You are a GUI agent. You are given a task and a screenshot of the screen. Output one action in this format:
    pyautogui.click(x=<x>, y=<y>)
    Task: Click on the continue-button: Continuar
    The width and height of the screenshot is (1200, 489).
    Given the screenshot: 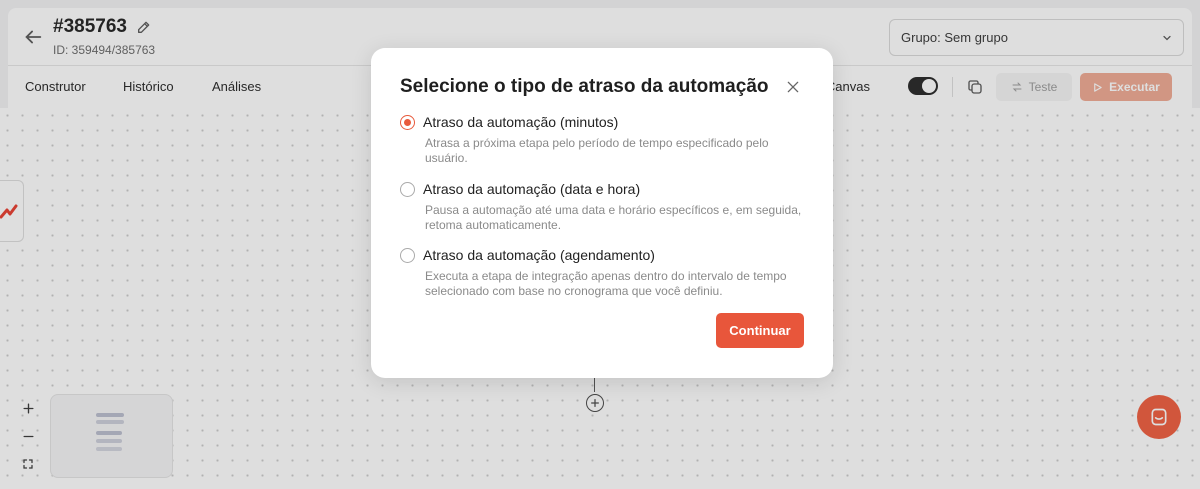 What is the action you would take?
    pyautogui.click(x=760, y=330)
    